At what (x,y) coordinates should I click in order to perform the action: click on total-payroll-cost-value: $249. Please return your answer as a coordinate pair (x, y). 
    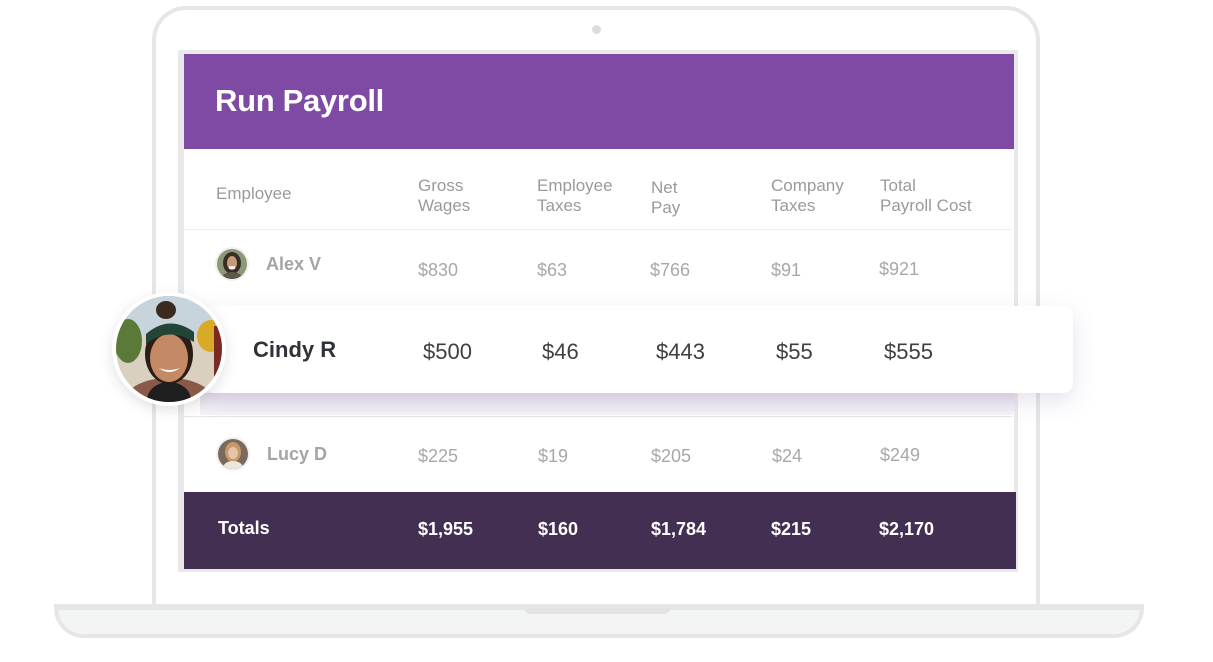
    Looking at the image, I should click on (900, 455).